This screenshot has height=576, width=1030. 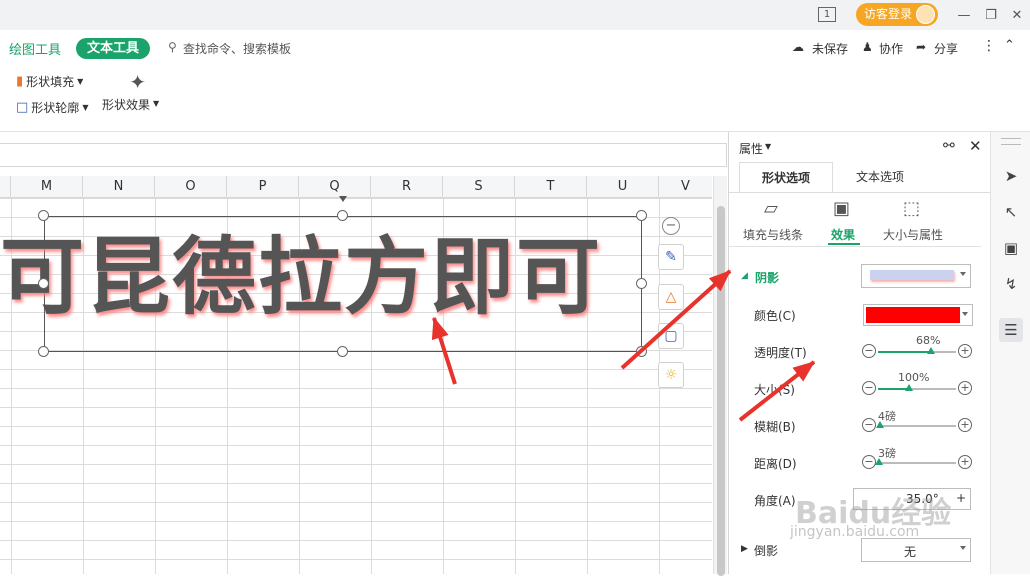 I want to click on annotation-arrow-shaft, so click(x=676, y=319).